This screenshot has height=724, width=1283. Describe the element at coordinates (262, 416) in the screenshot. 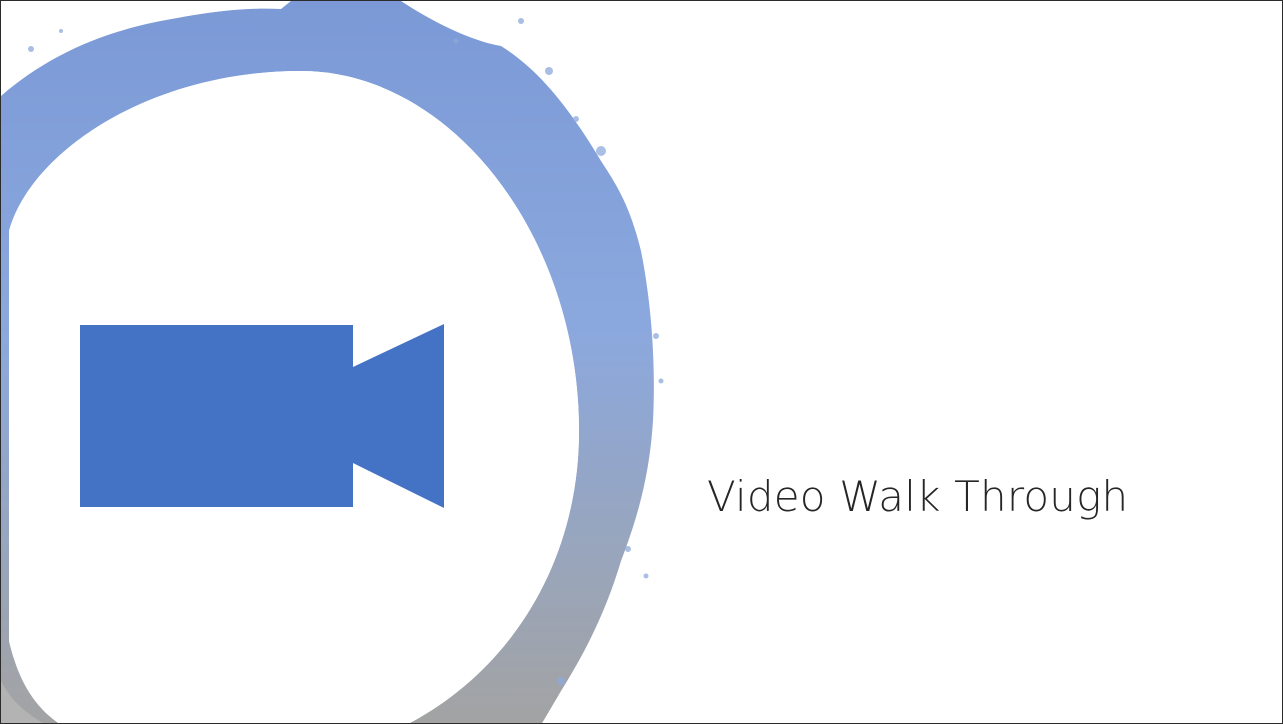

I see `video-camera-icon` at that location.